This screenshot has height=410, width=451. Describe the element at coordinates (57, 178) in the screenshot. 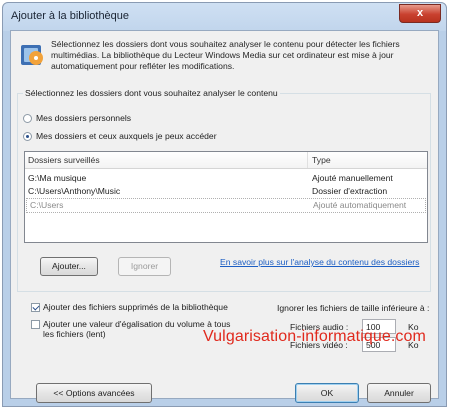

I see `folder-path: G:\Ma musique` at that location.